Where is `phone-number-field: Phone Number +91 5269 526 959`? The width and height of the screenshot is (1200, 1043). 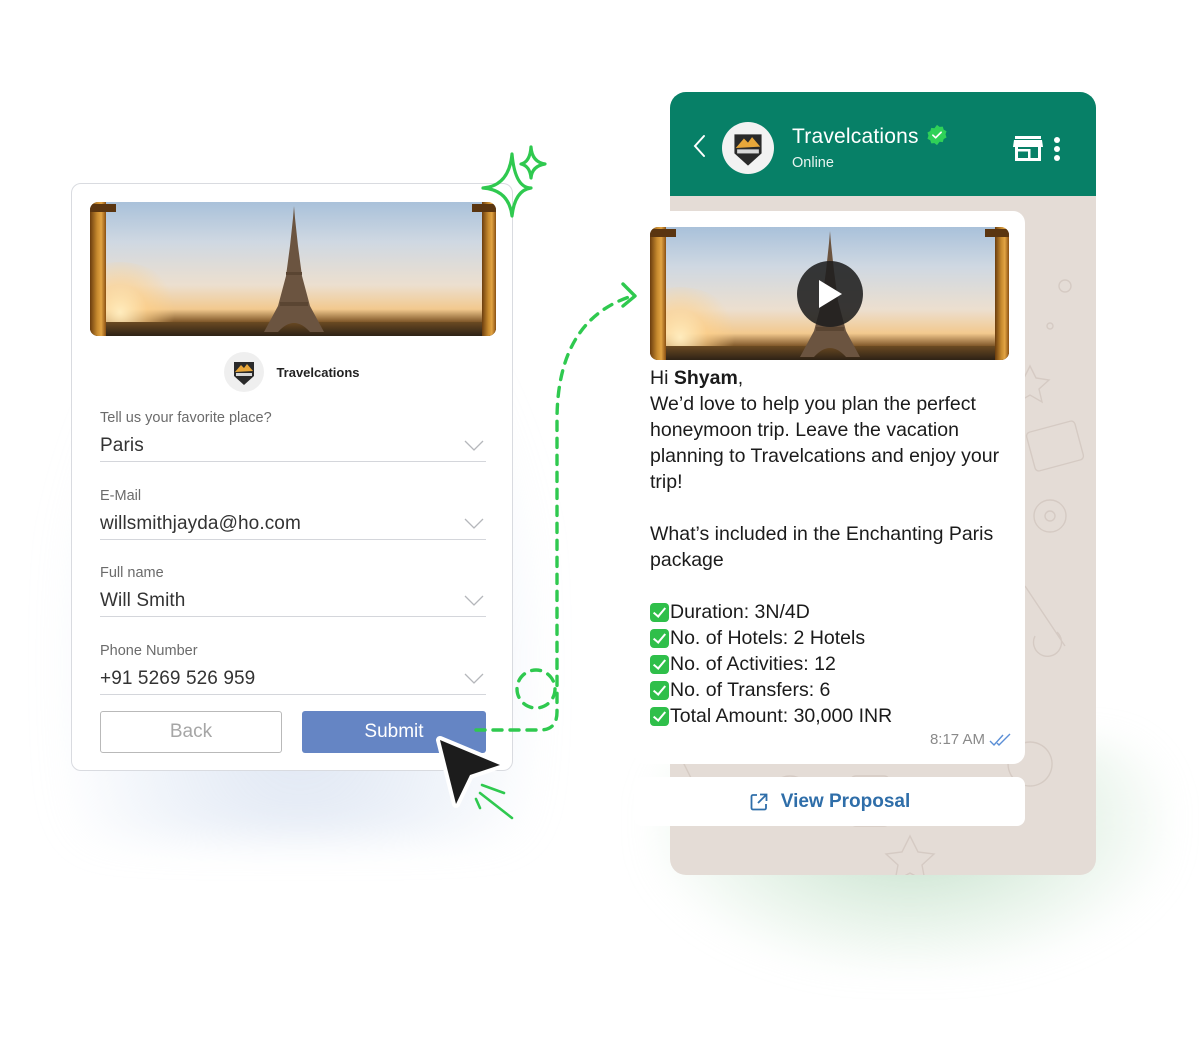 phone-number-field: Phone Number +91 5269 526 959 is located at coordinates (293, 669).